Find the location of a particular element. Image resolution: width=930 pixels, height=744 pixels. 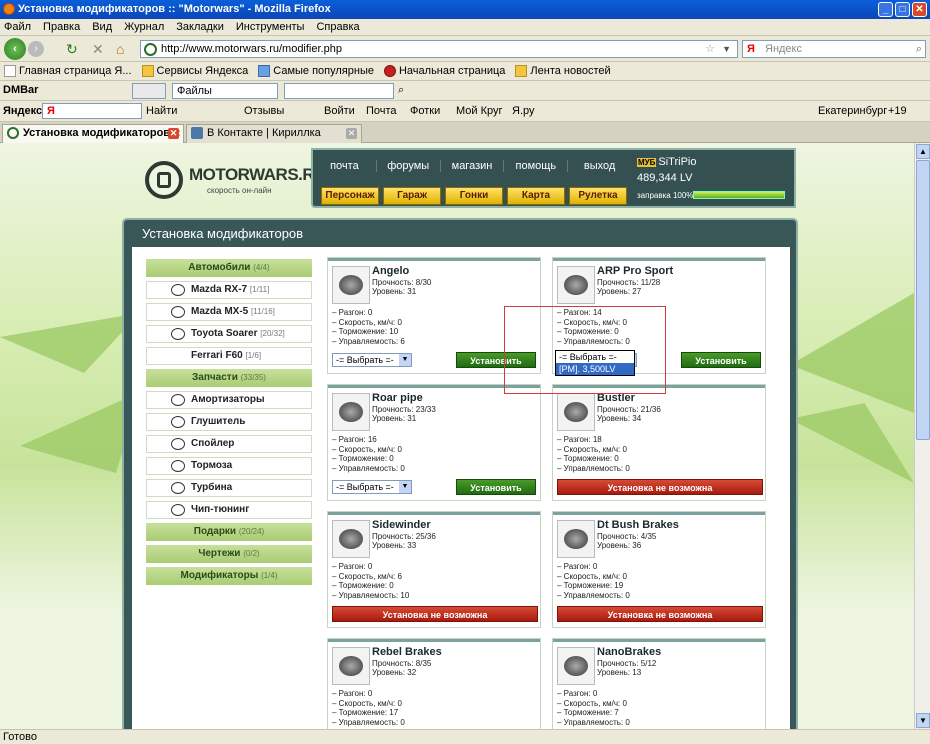

toolbar-button is located at coordinates (149, 91).